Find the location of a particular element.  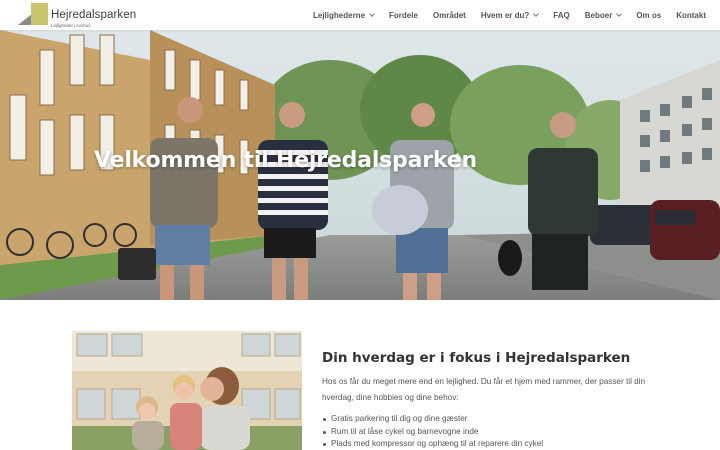

logo: Hejredalsparken Lejligheder i Aarhus is located at coordinates (77, 15).